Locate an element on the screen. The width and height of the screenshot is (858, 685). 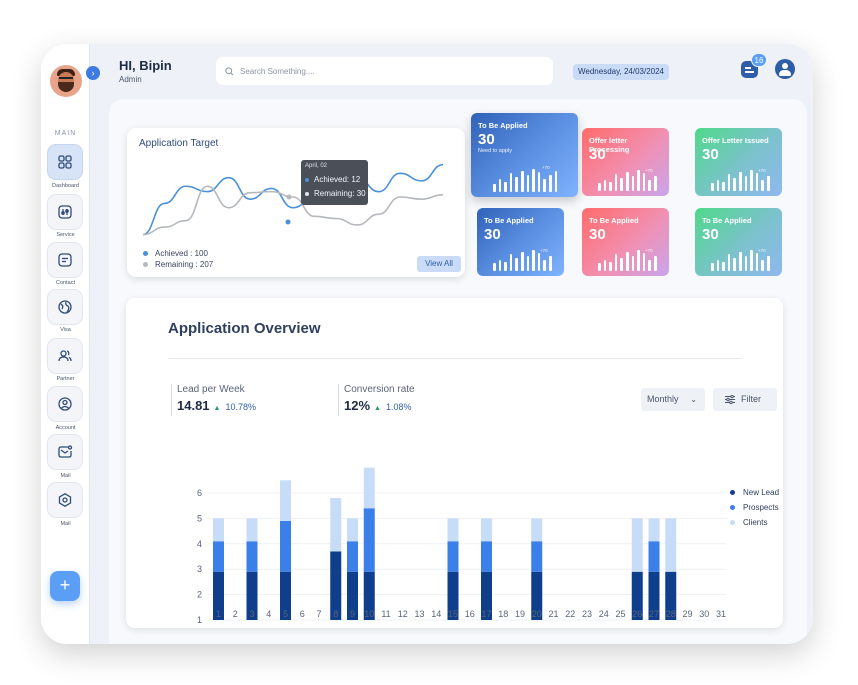
target-line-chart is located at coordinates (293, 199).